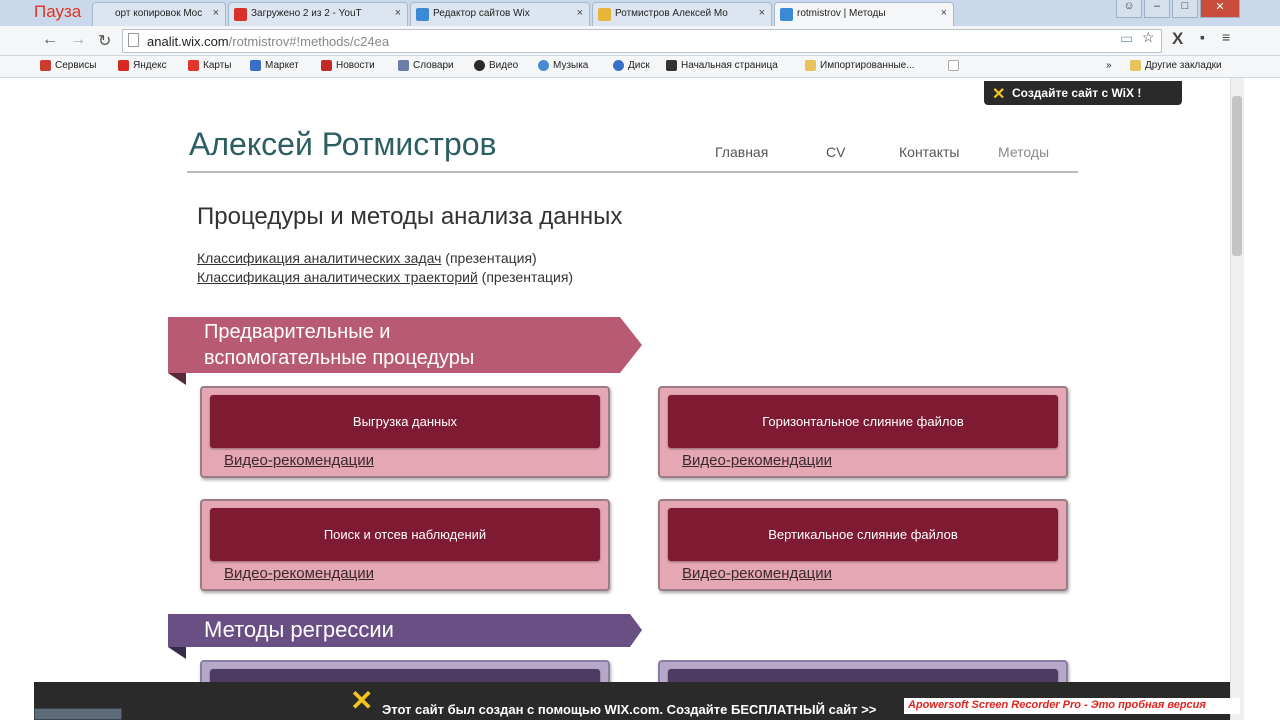 Image resolution: width=1280 pixels, height=720 pixels. Describe the element at coordinates (841, 13) in the screenshot. I see `tab-title: rotmistrov | Методы` at that location.